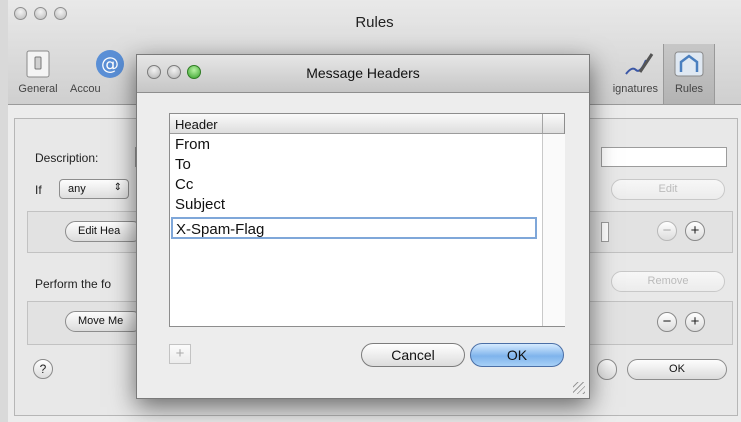 Image resolution: width=741 pixels, height=422 pixels. What do you see at coordinates (180, 354) in the screenshot?
I see `add-header-button: +` at bounding box center [180, 354].